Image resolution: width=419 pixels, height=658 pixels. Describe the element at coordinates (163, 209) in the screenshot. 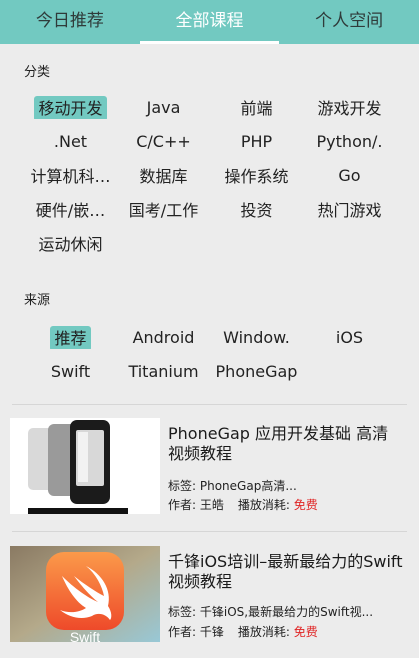

I see `category-exam-work: 国考/工作` at that location.